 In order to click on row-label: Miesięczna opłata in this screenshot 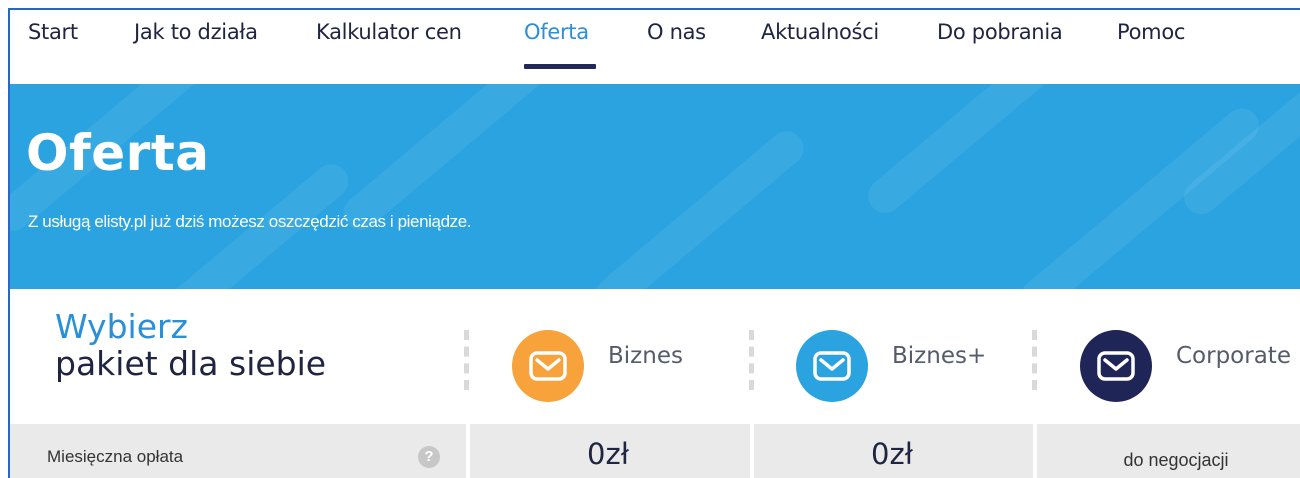, I will do `click(115, 456)`.